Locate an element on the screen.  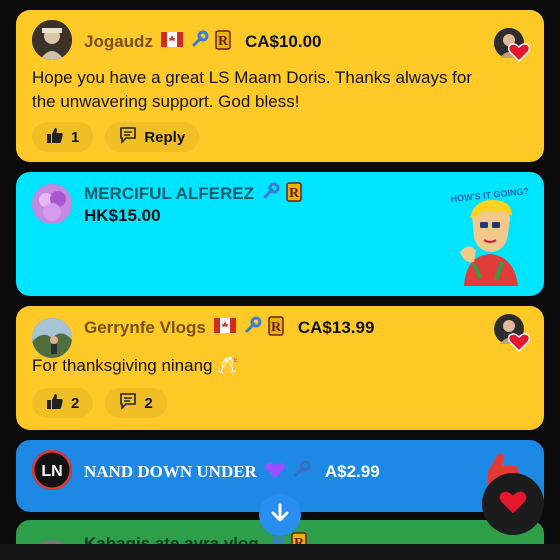
like-button: 1 is located at coordinates (63, 137).